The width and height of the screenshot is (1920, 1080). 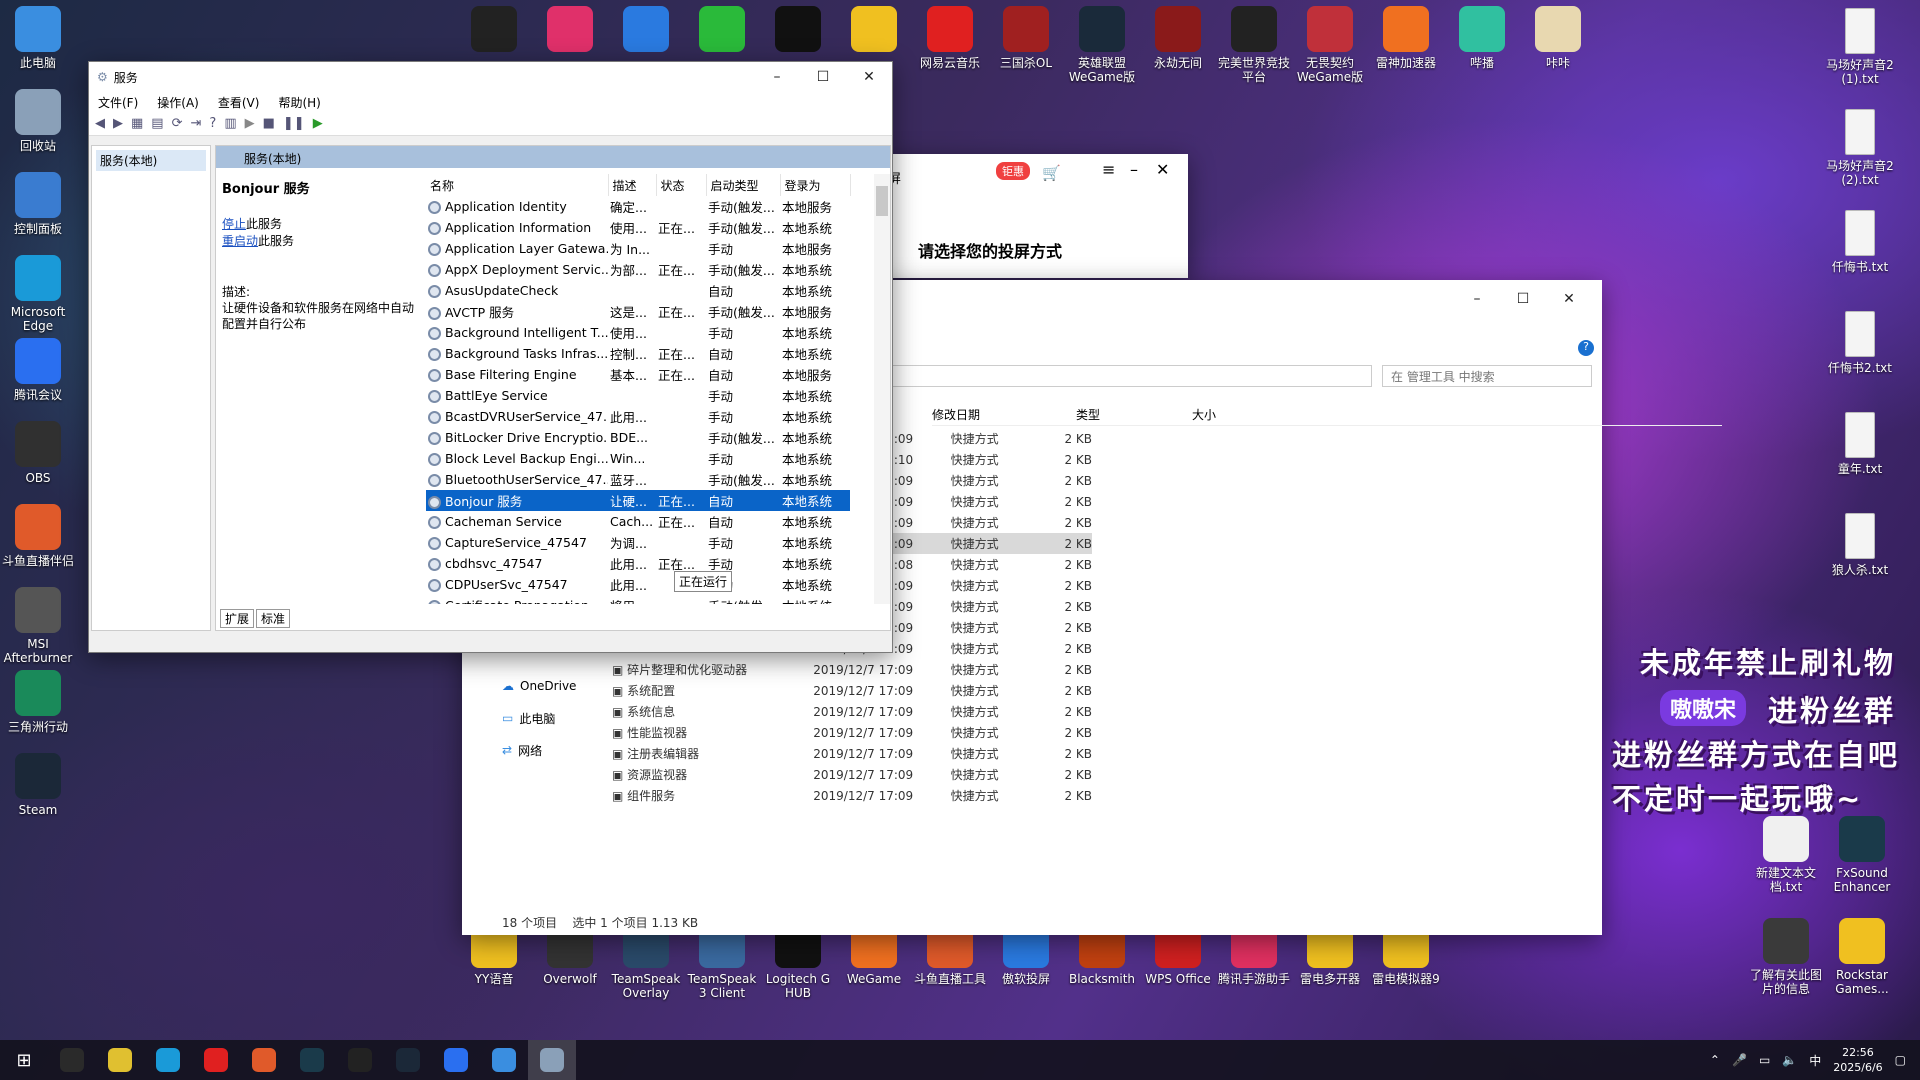 What do you see at coordinates (1482, 38) in the screenshot?
I see `desktop-icon: 哔播` at bounding box center [1482, 38].